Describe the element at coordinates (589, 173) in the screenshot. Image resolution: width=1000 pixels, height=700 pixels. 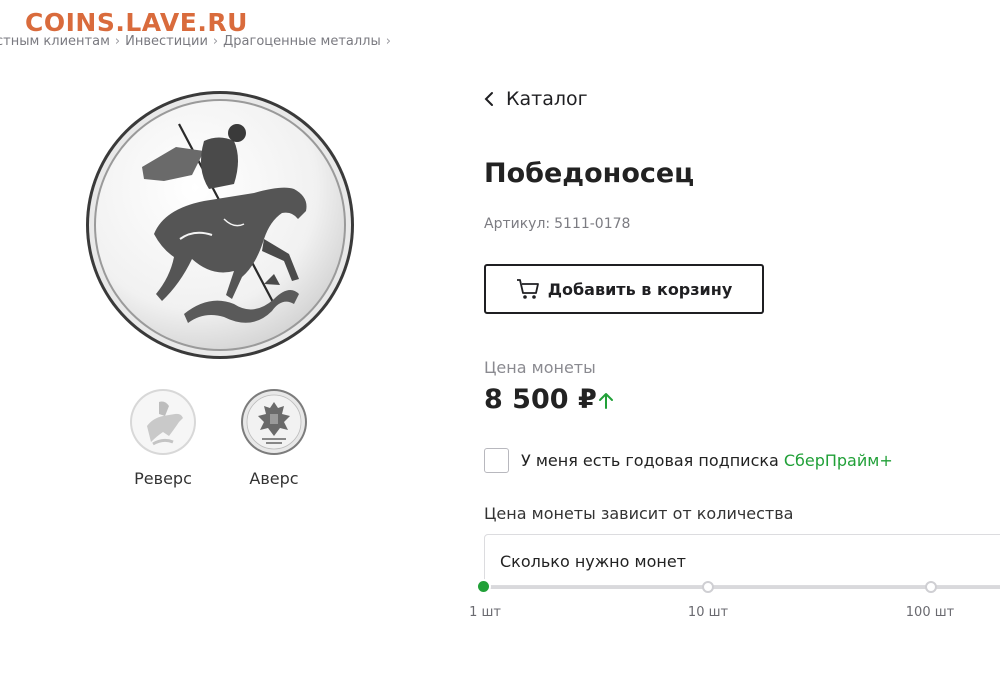
I see `product-title: Победоносец` at that location.